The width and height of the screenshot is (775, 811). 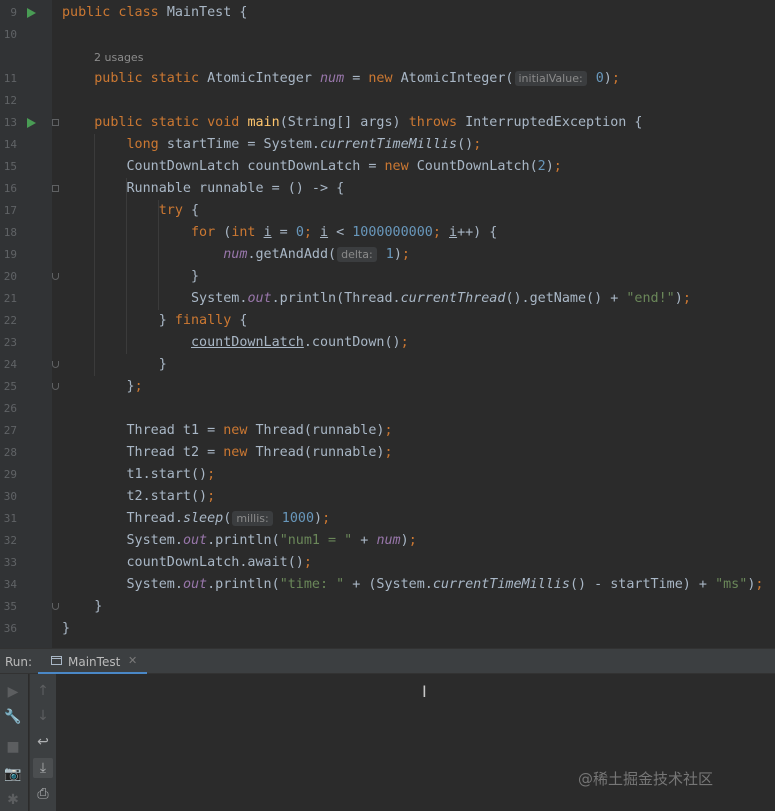 I want to click on line-number: 35, so click(x=10, y=606).